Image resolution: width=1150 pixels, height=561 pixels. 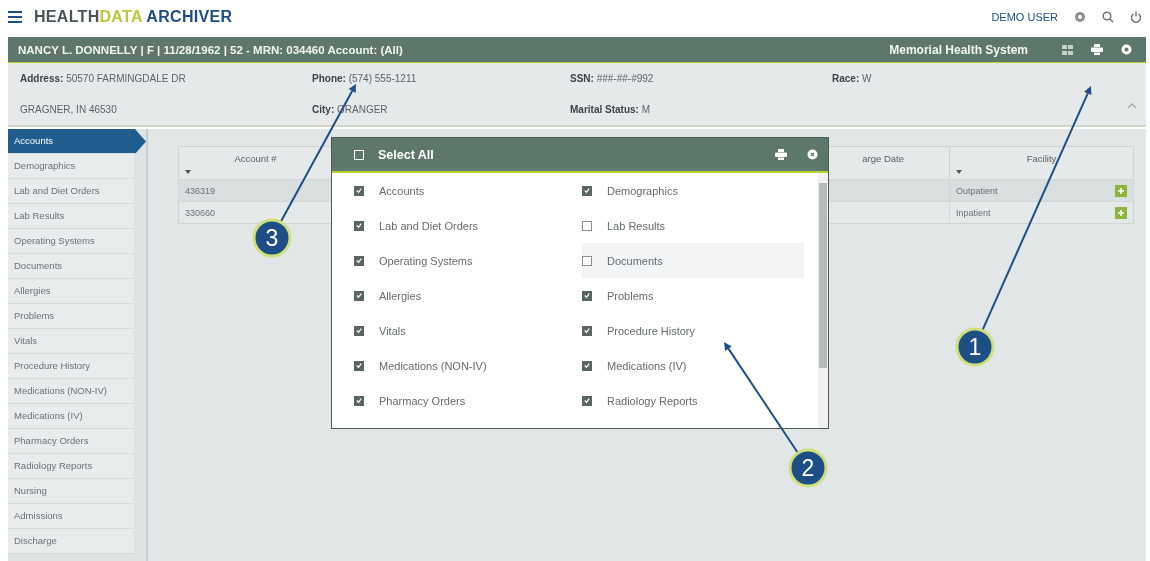 I want to click on sidebar-item: Procedure History, so click(x=71, y=366).